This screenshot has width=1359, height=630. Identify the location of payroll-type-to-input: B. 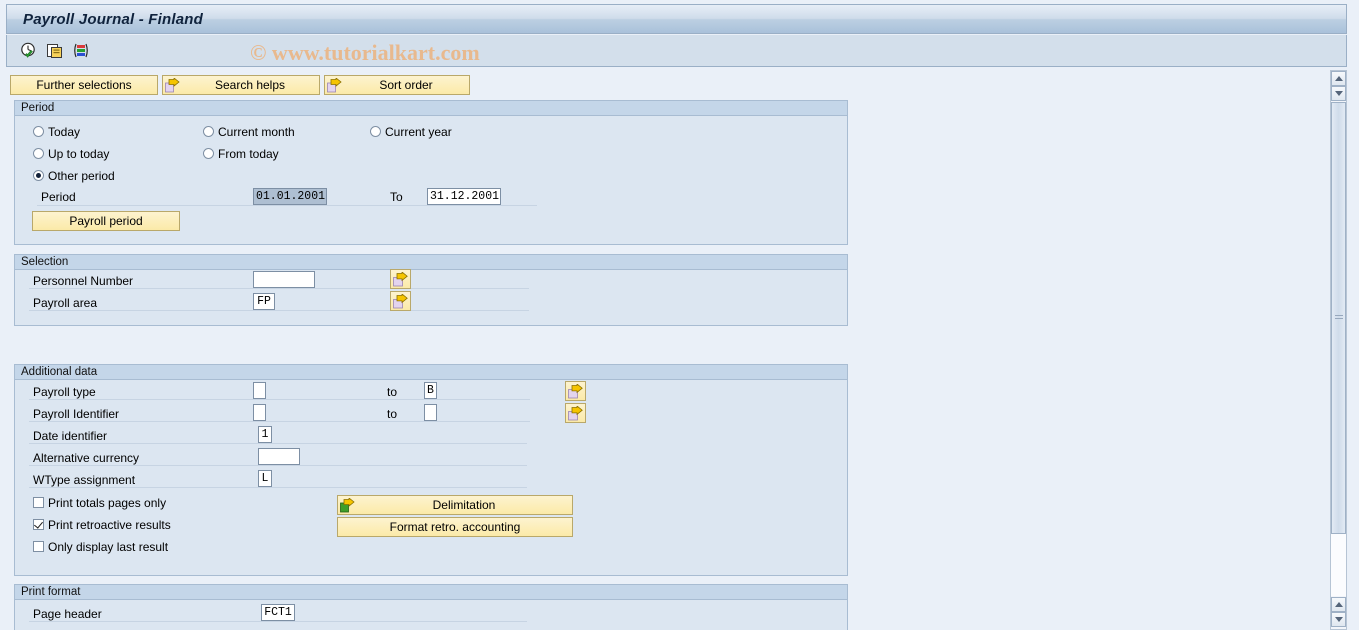
(430, 390).